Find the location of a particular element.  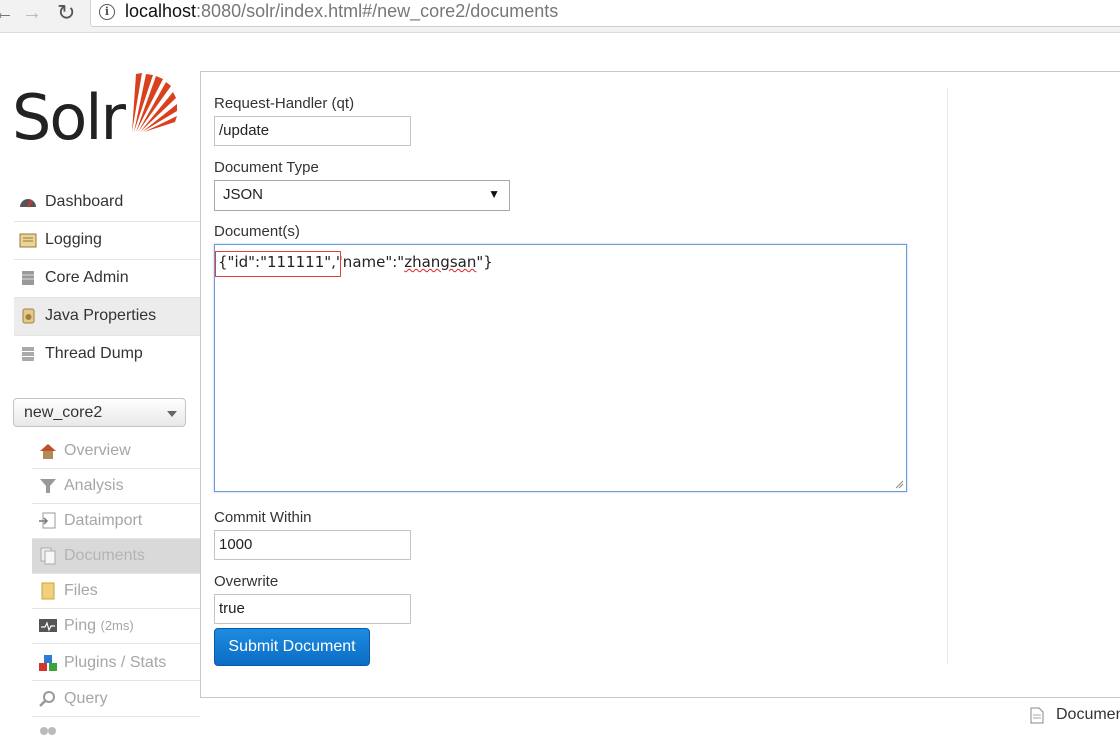

document-type-value: JSON is located at coordinates (243, 194).